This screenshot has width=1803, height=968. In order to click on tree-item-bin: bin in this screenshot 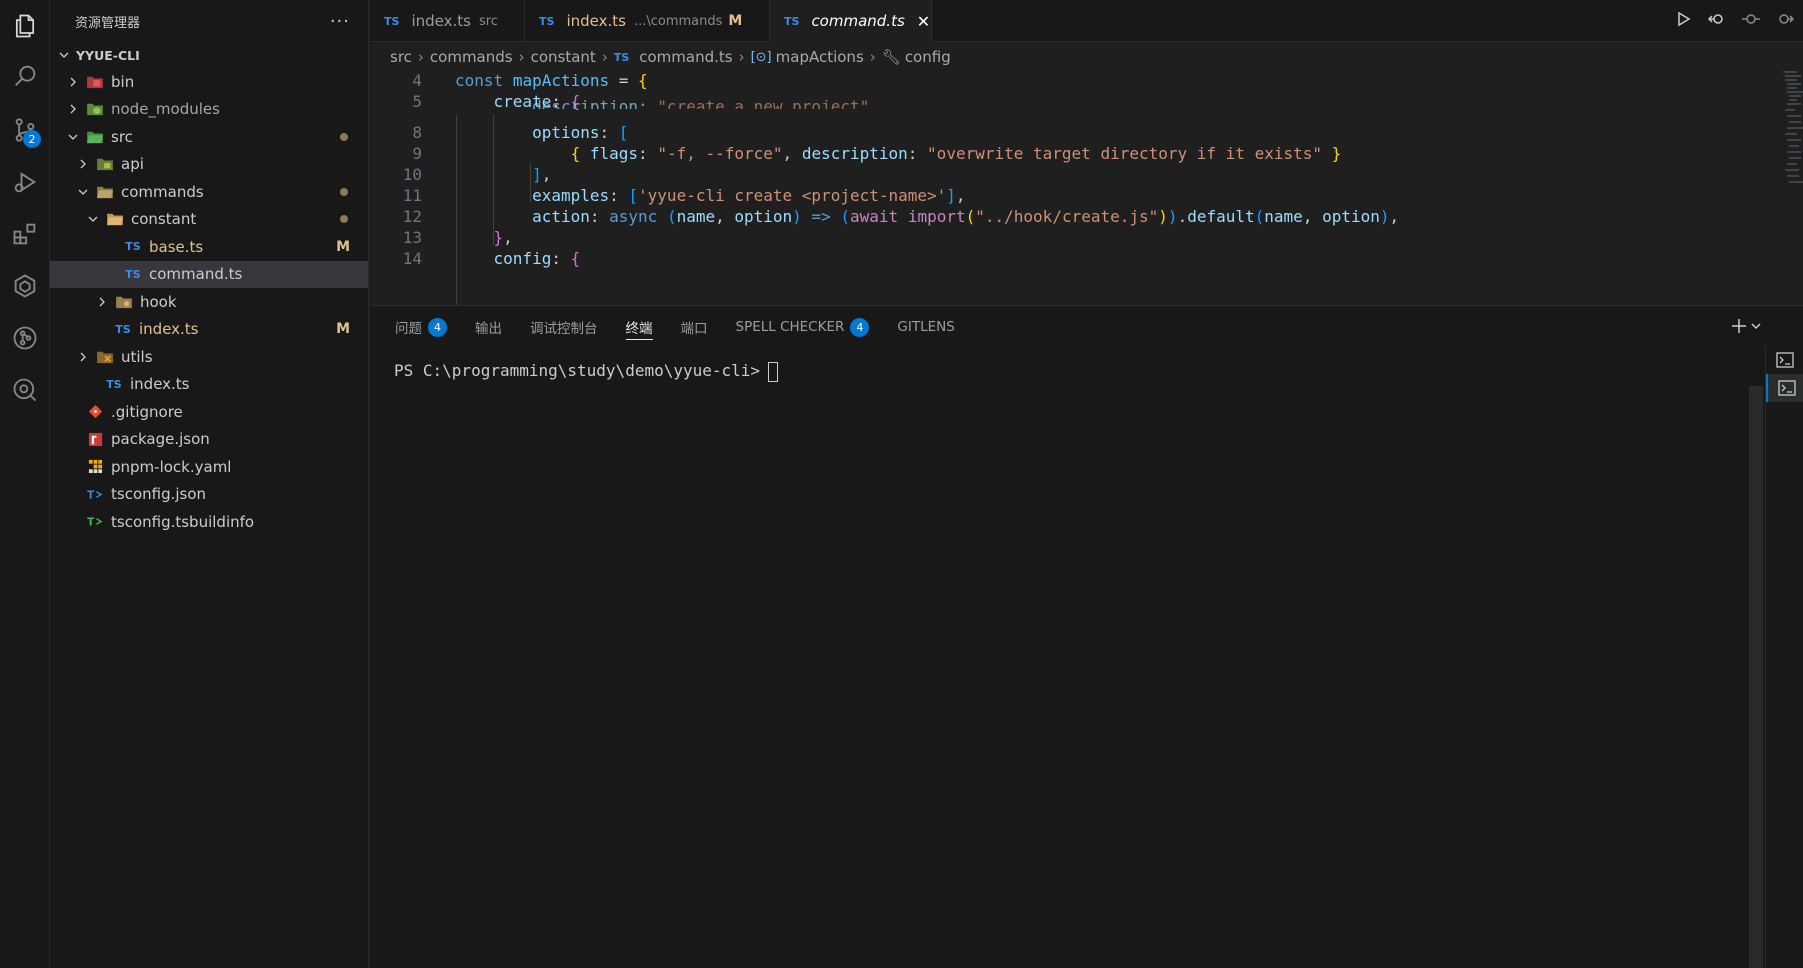, I will do `click(209, 82)`.